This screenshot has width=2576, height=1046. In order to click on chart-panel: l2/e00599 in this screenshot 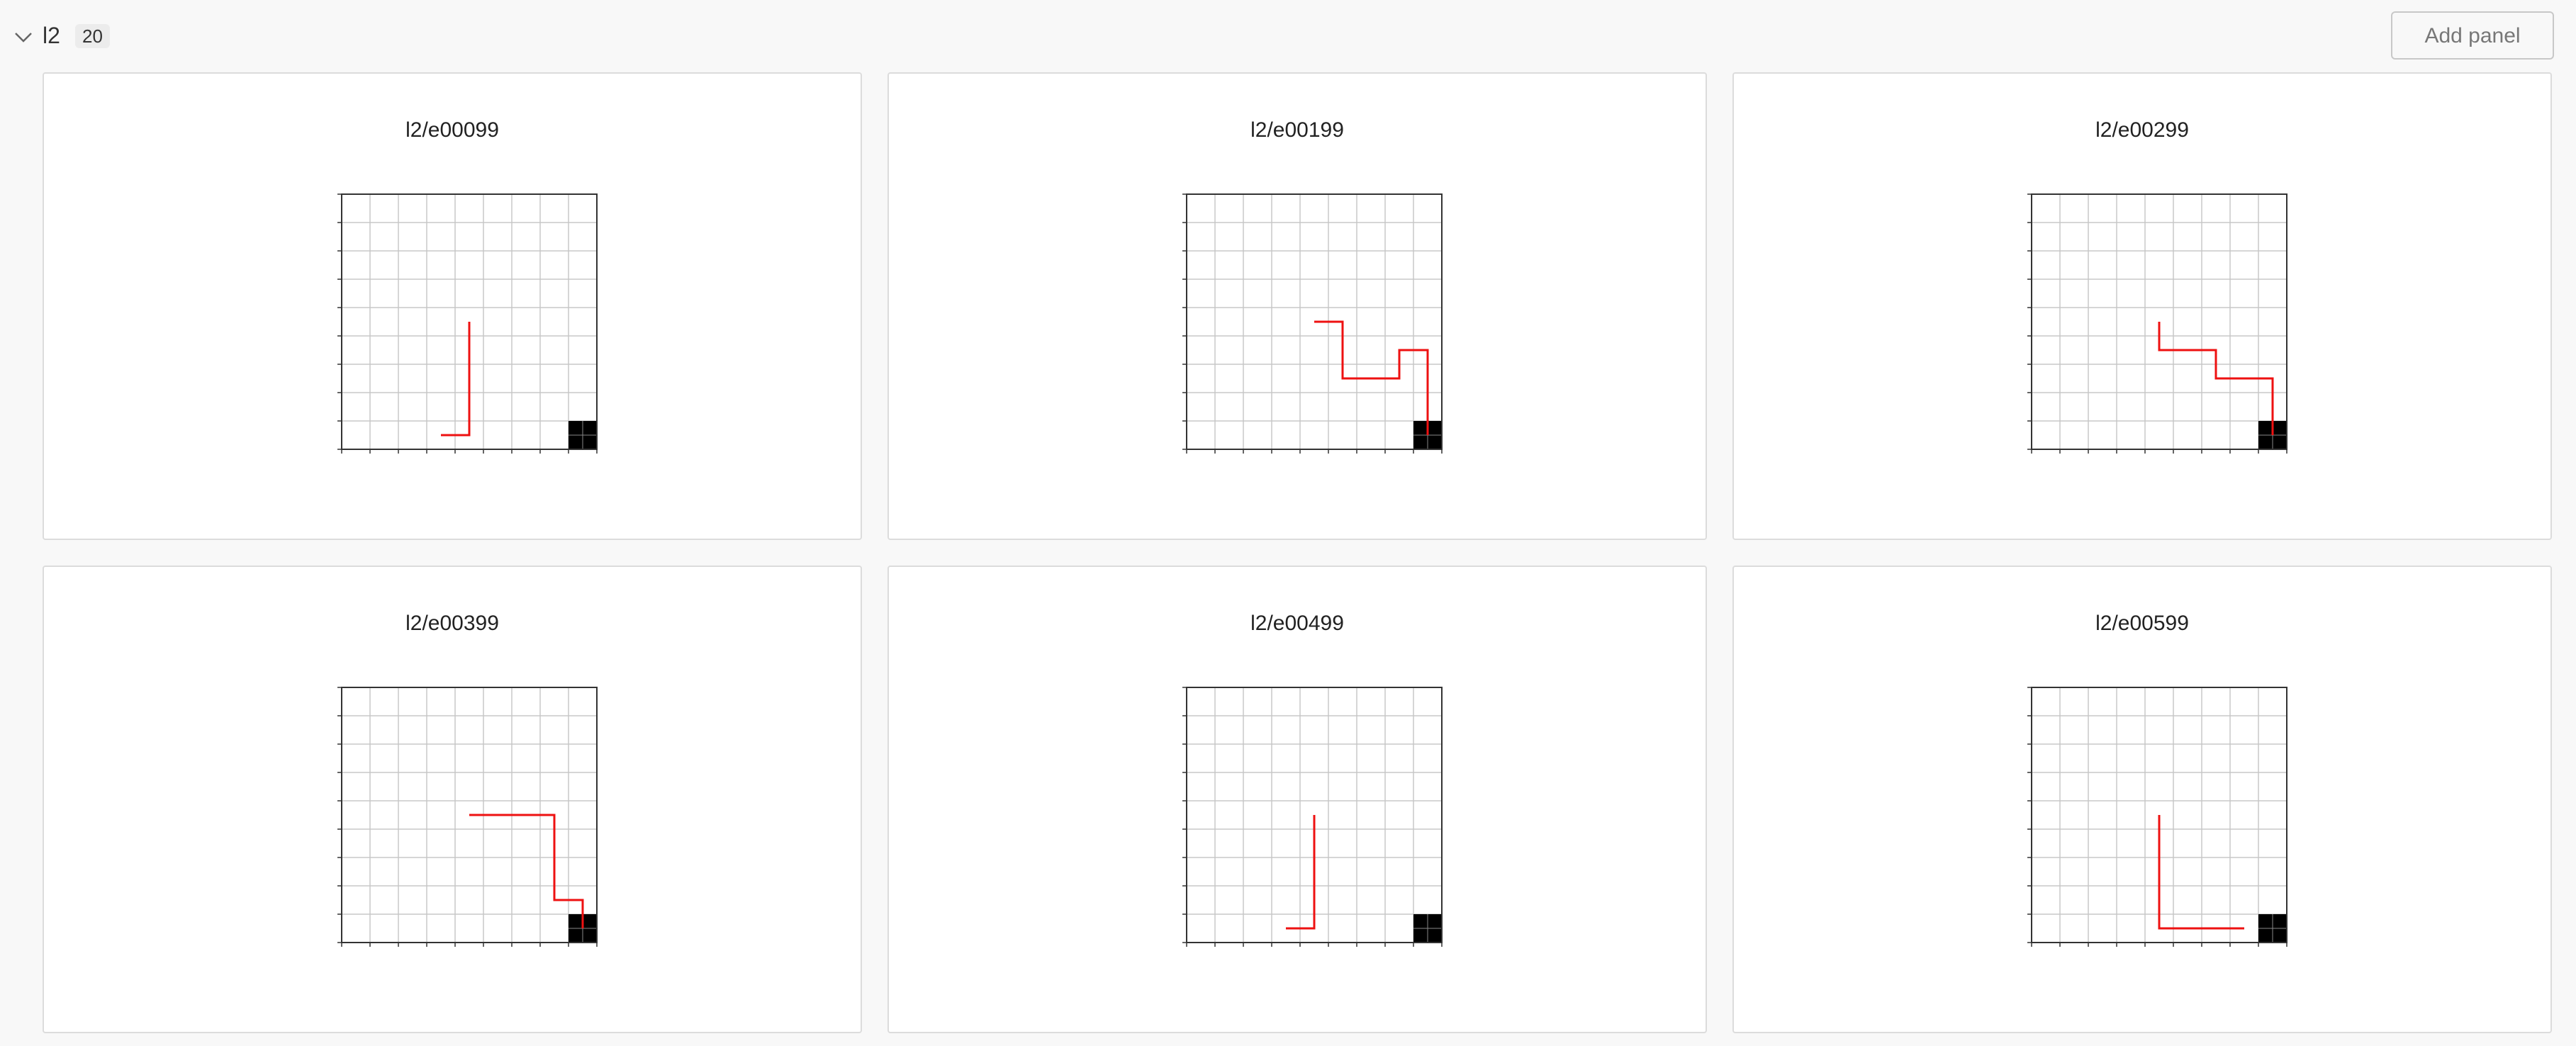, I will do `click(2142, 799)`.